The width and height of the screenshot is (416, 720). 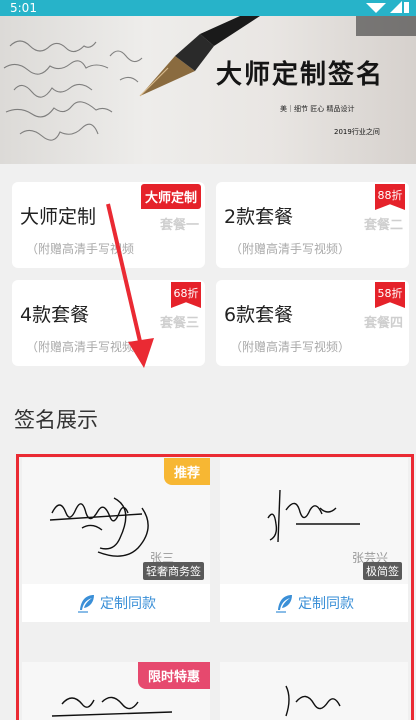 I want to click on discount-badge: 58折, so click(x=390, y=295).